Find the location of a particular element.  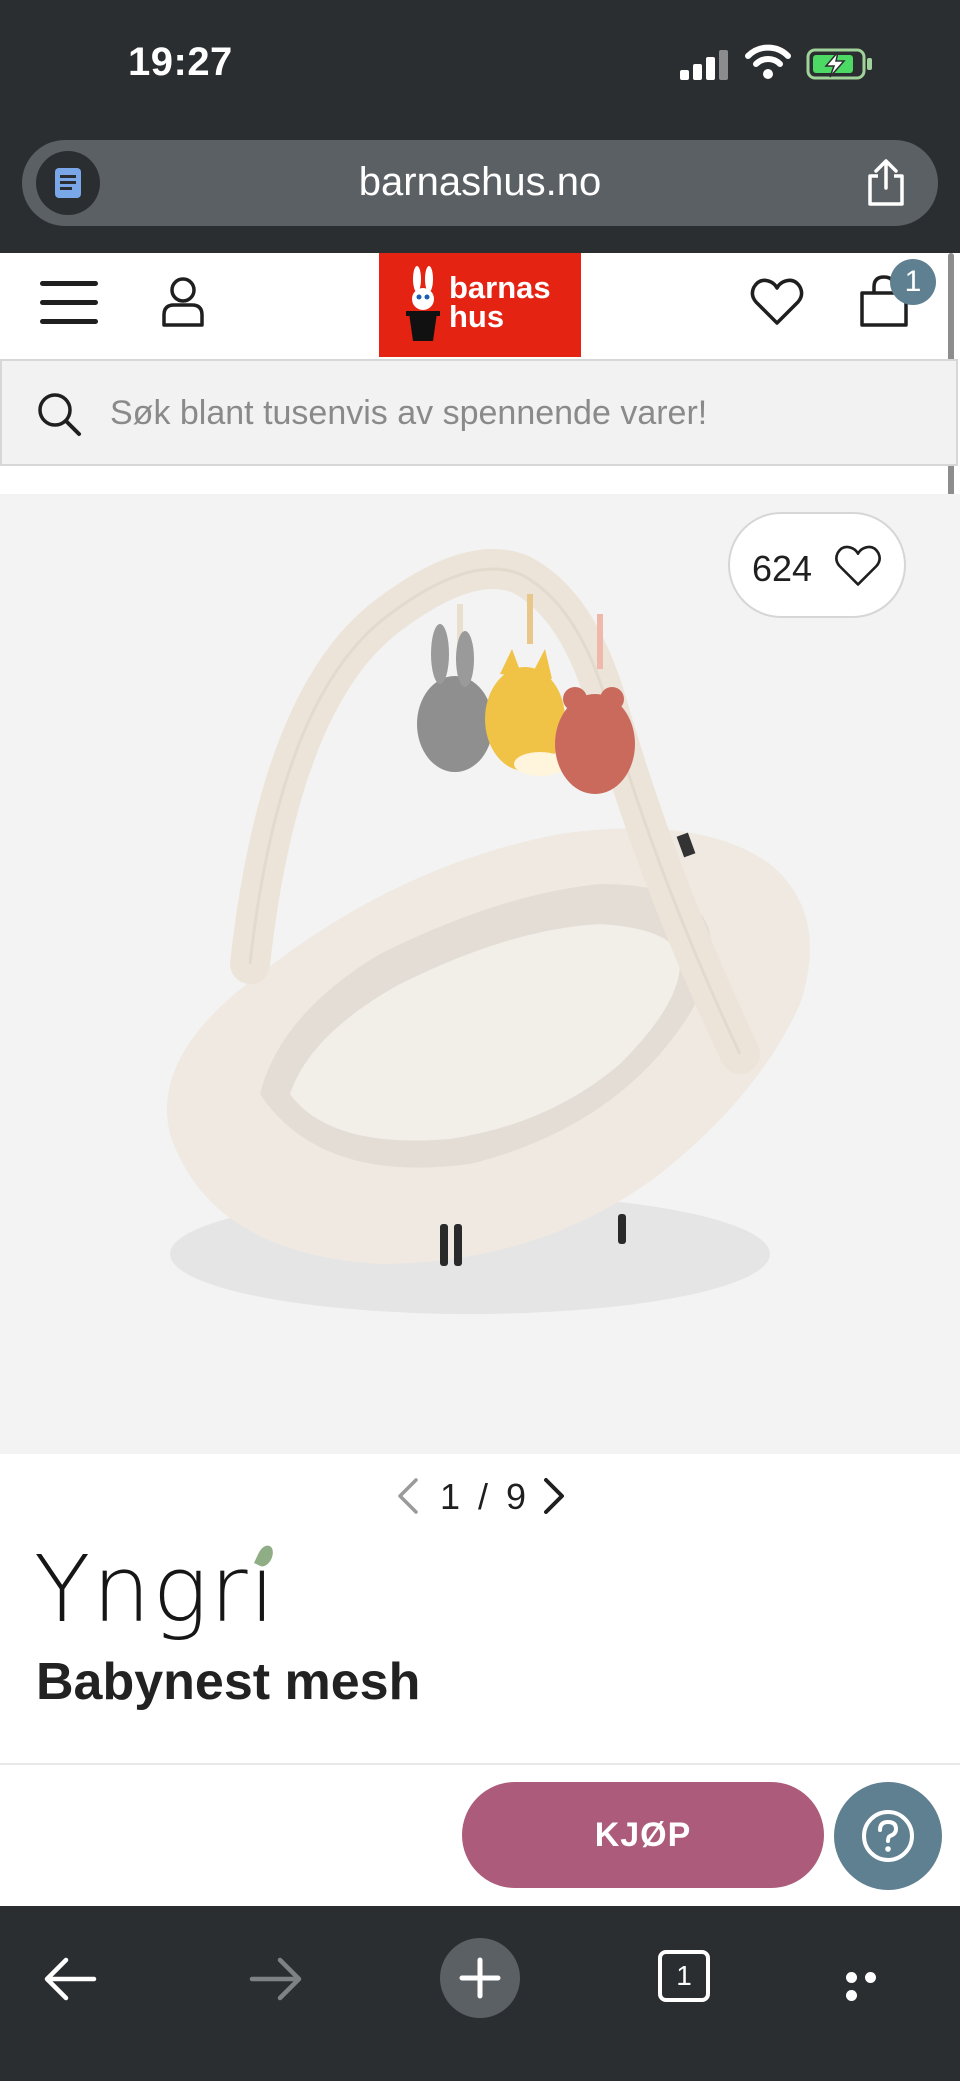

search-input is located at coordinates (520, 413).